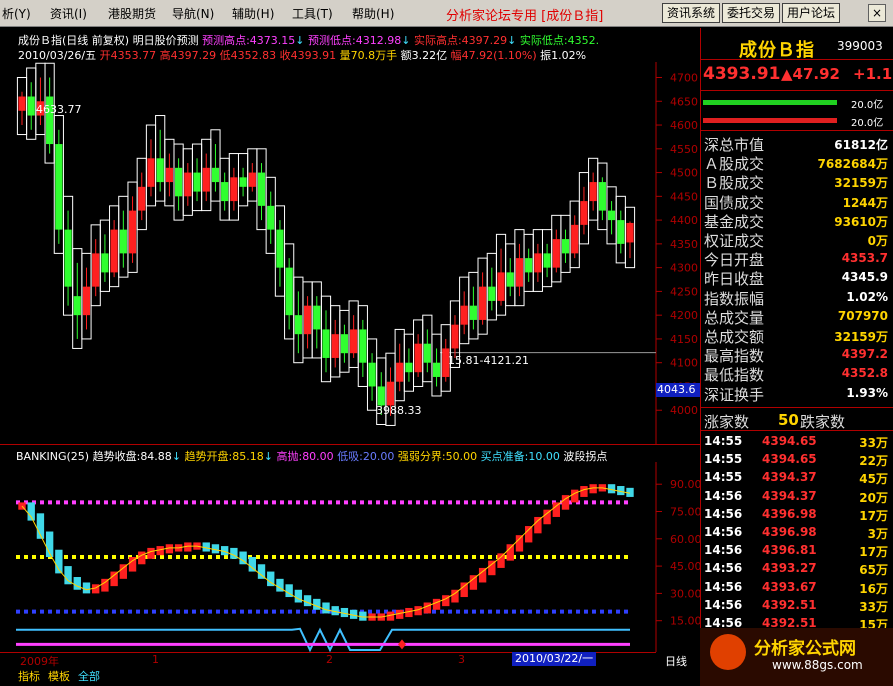 Image resolution: width=893 pixels, height=686 pixels. What do you see at coordinates (873, 570) in the screenshot?
I see `tick-volume: 65万` at bounding box center [873, 570].